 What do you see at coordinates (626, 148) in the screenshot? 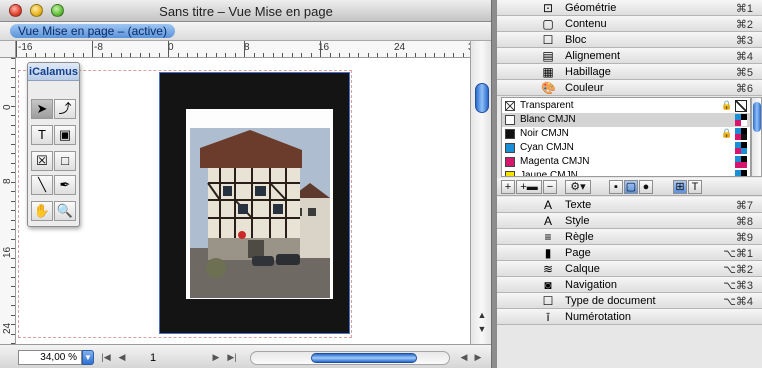
I see `color-row: Cyan CMJN` at bounding box center [626, 148].